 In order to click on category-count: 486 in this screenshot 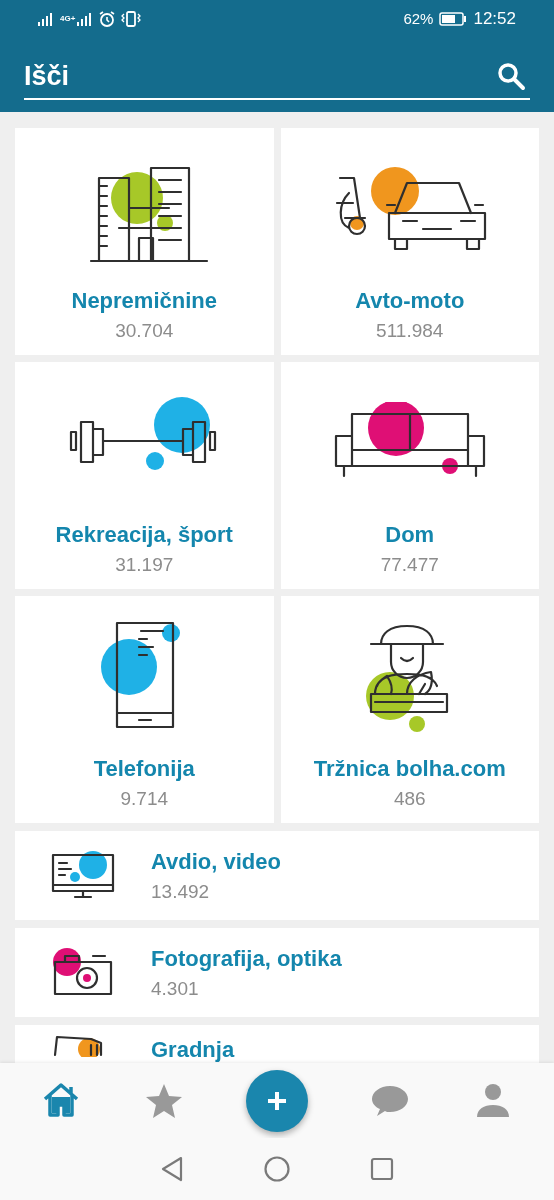, I will do `click(409, 799)`.